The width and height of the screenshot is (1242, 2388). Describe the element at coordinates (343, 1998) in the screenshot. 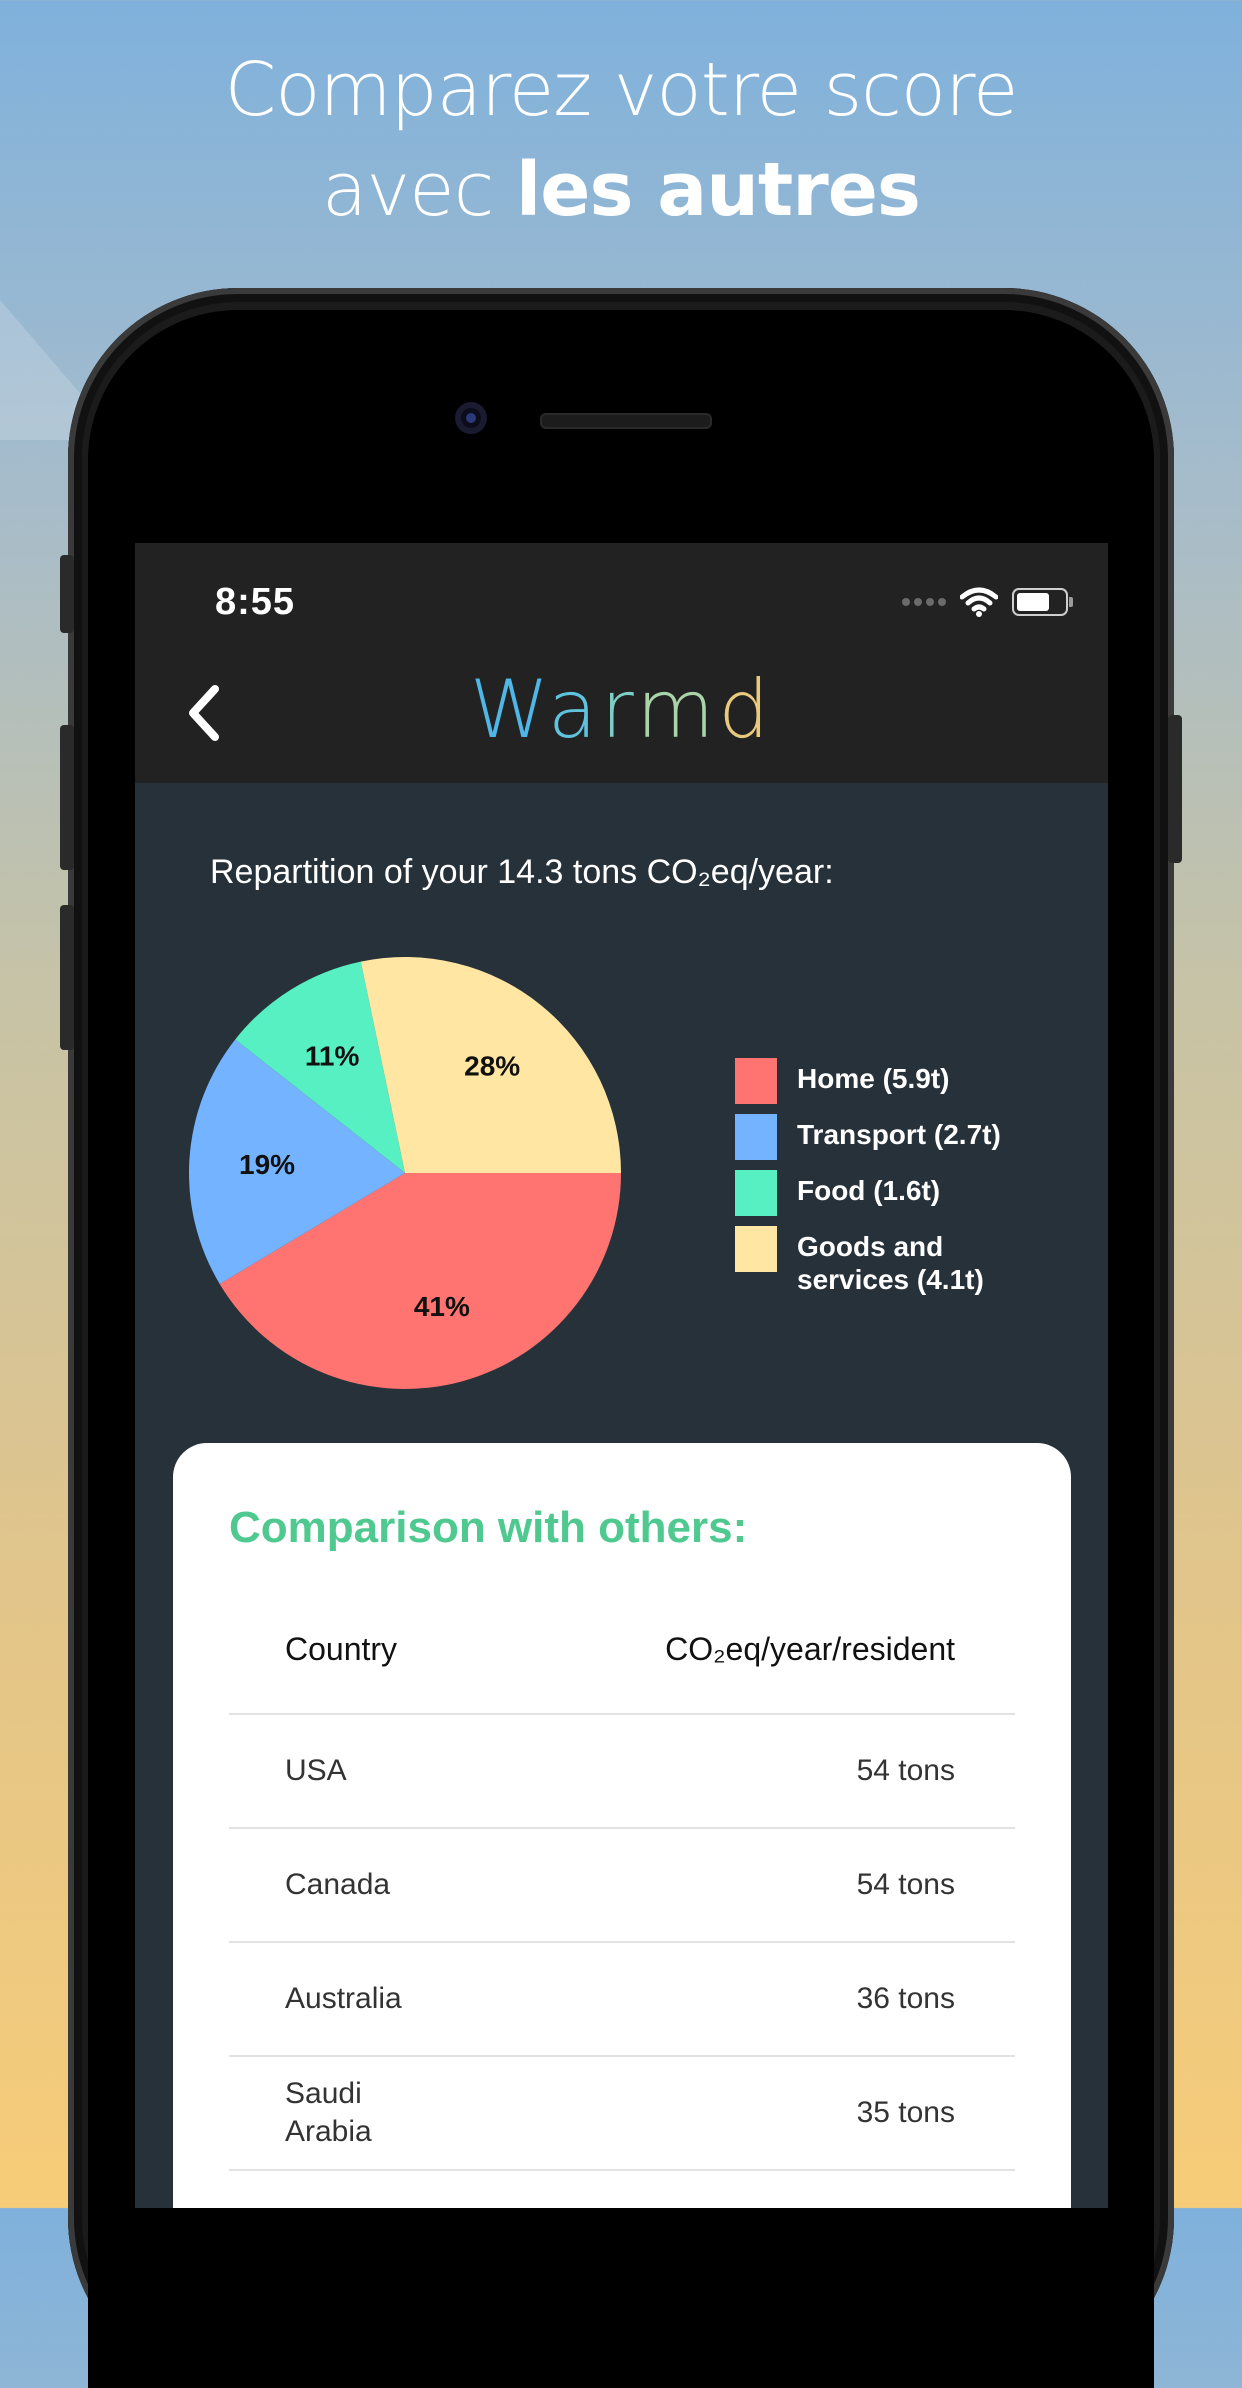

I see `row-country: Australia` at that location.